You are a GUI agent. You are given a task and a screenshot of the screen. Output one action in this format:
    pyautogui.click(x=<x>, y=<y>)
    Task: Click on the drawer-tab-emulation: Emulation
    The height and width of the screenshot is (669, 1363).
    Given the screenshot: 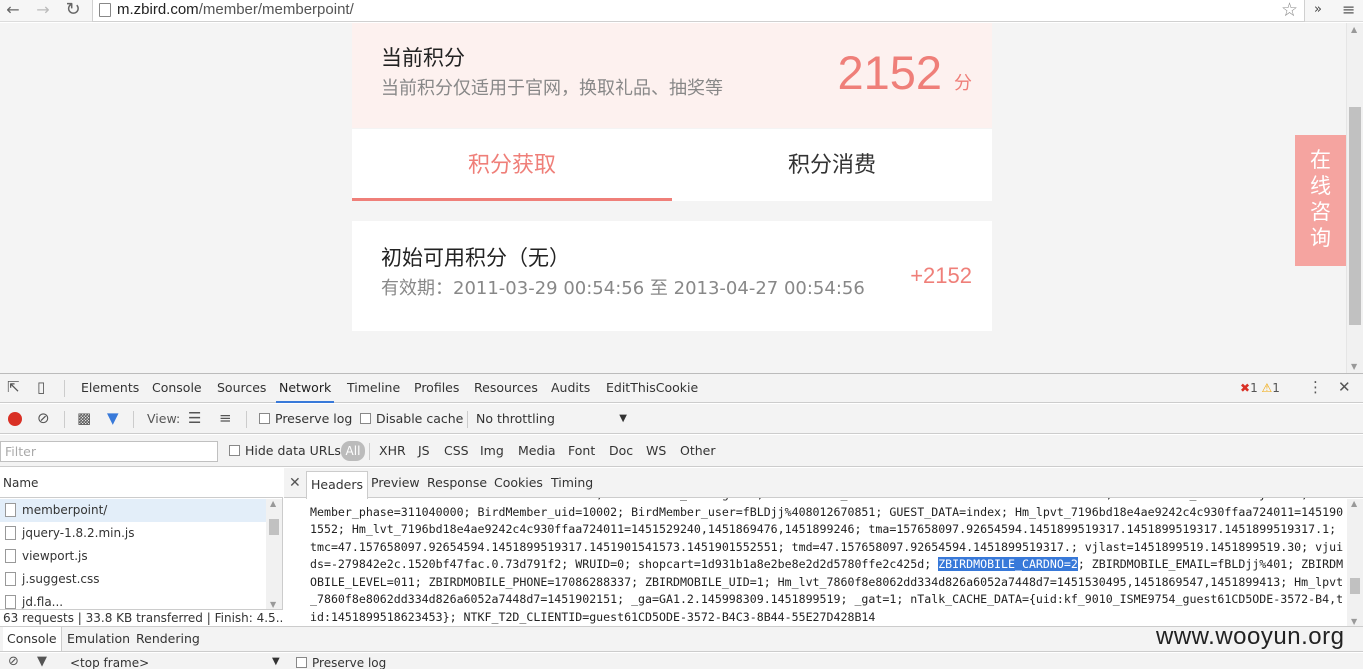 What is the action you would take?
    pyautogui.click(x=98, y=639)
    